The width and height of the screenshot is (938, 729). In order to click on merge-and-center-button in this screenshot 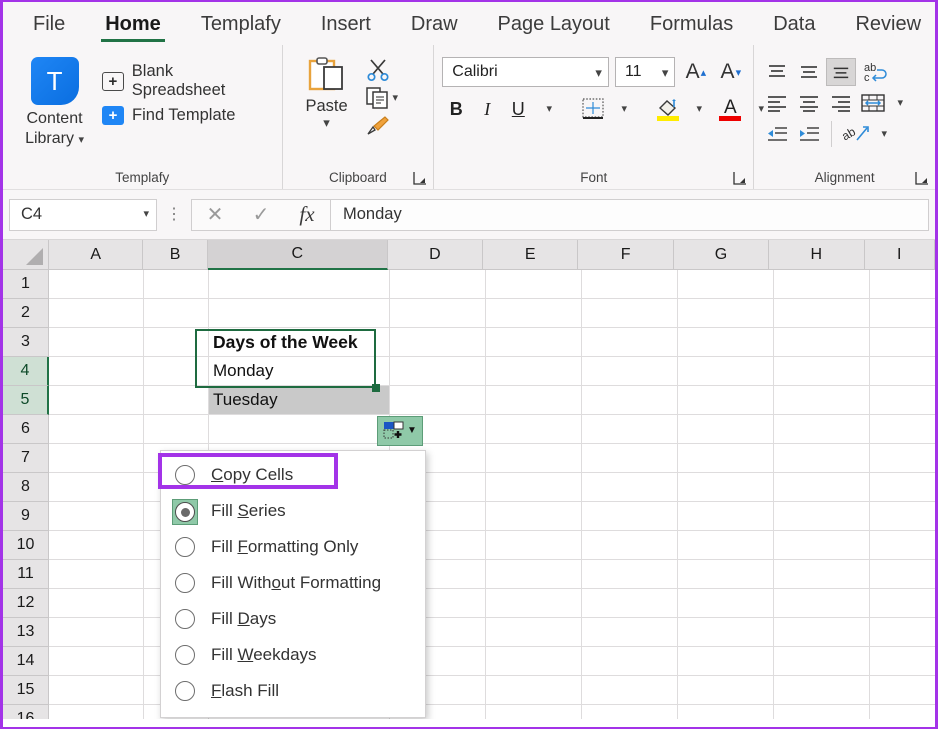, I will do `click(873, 103)`.